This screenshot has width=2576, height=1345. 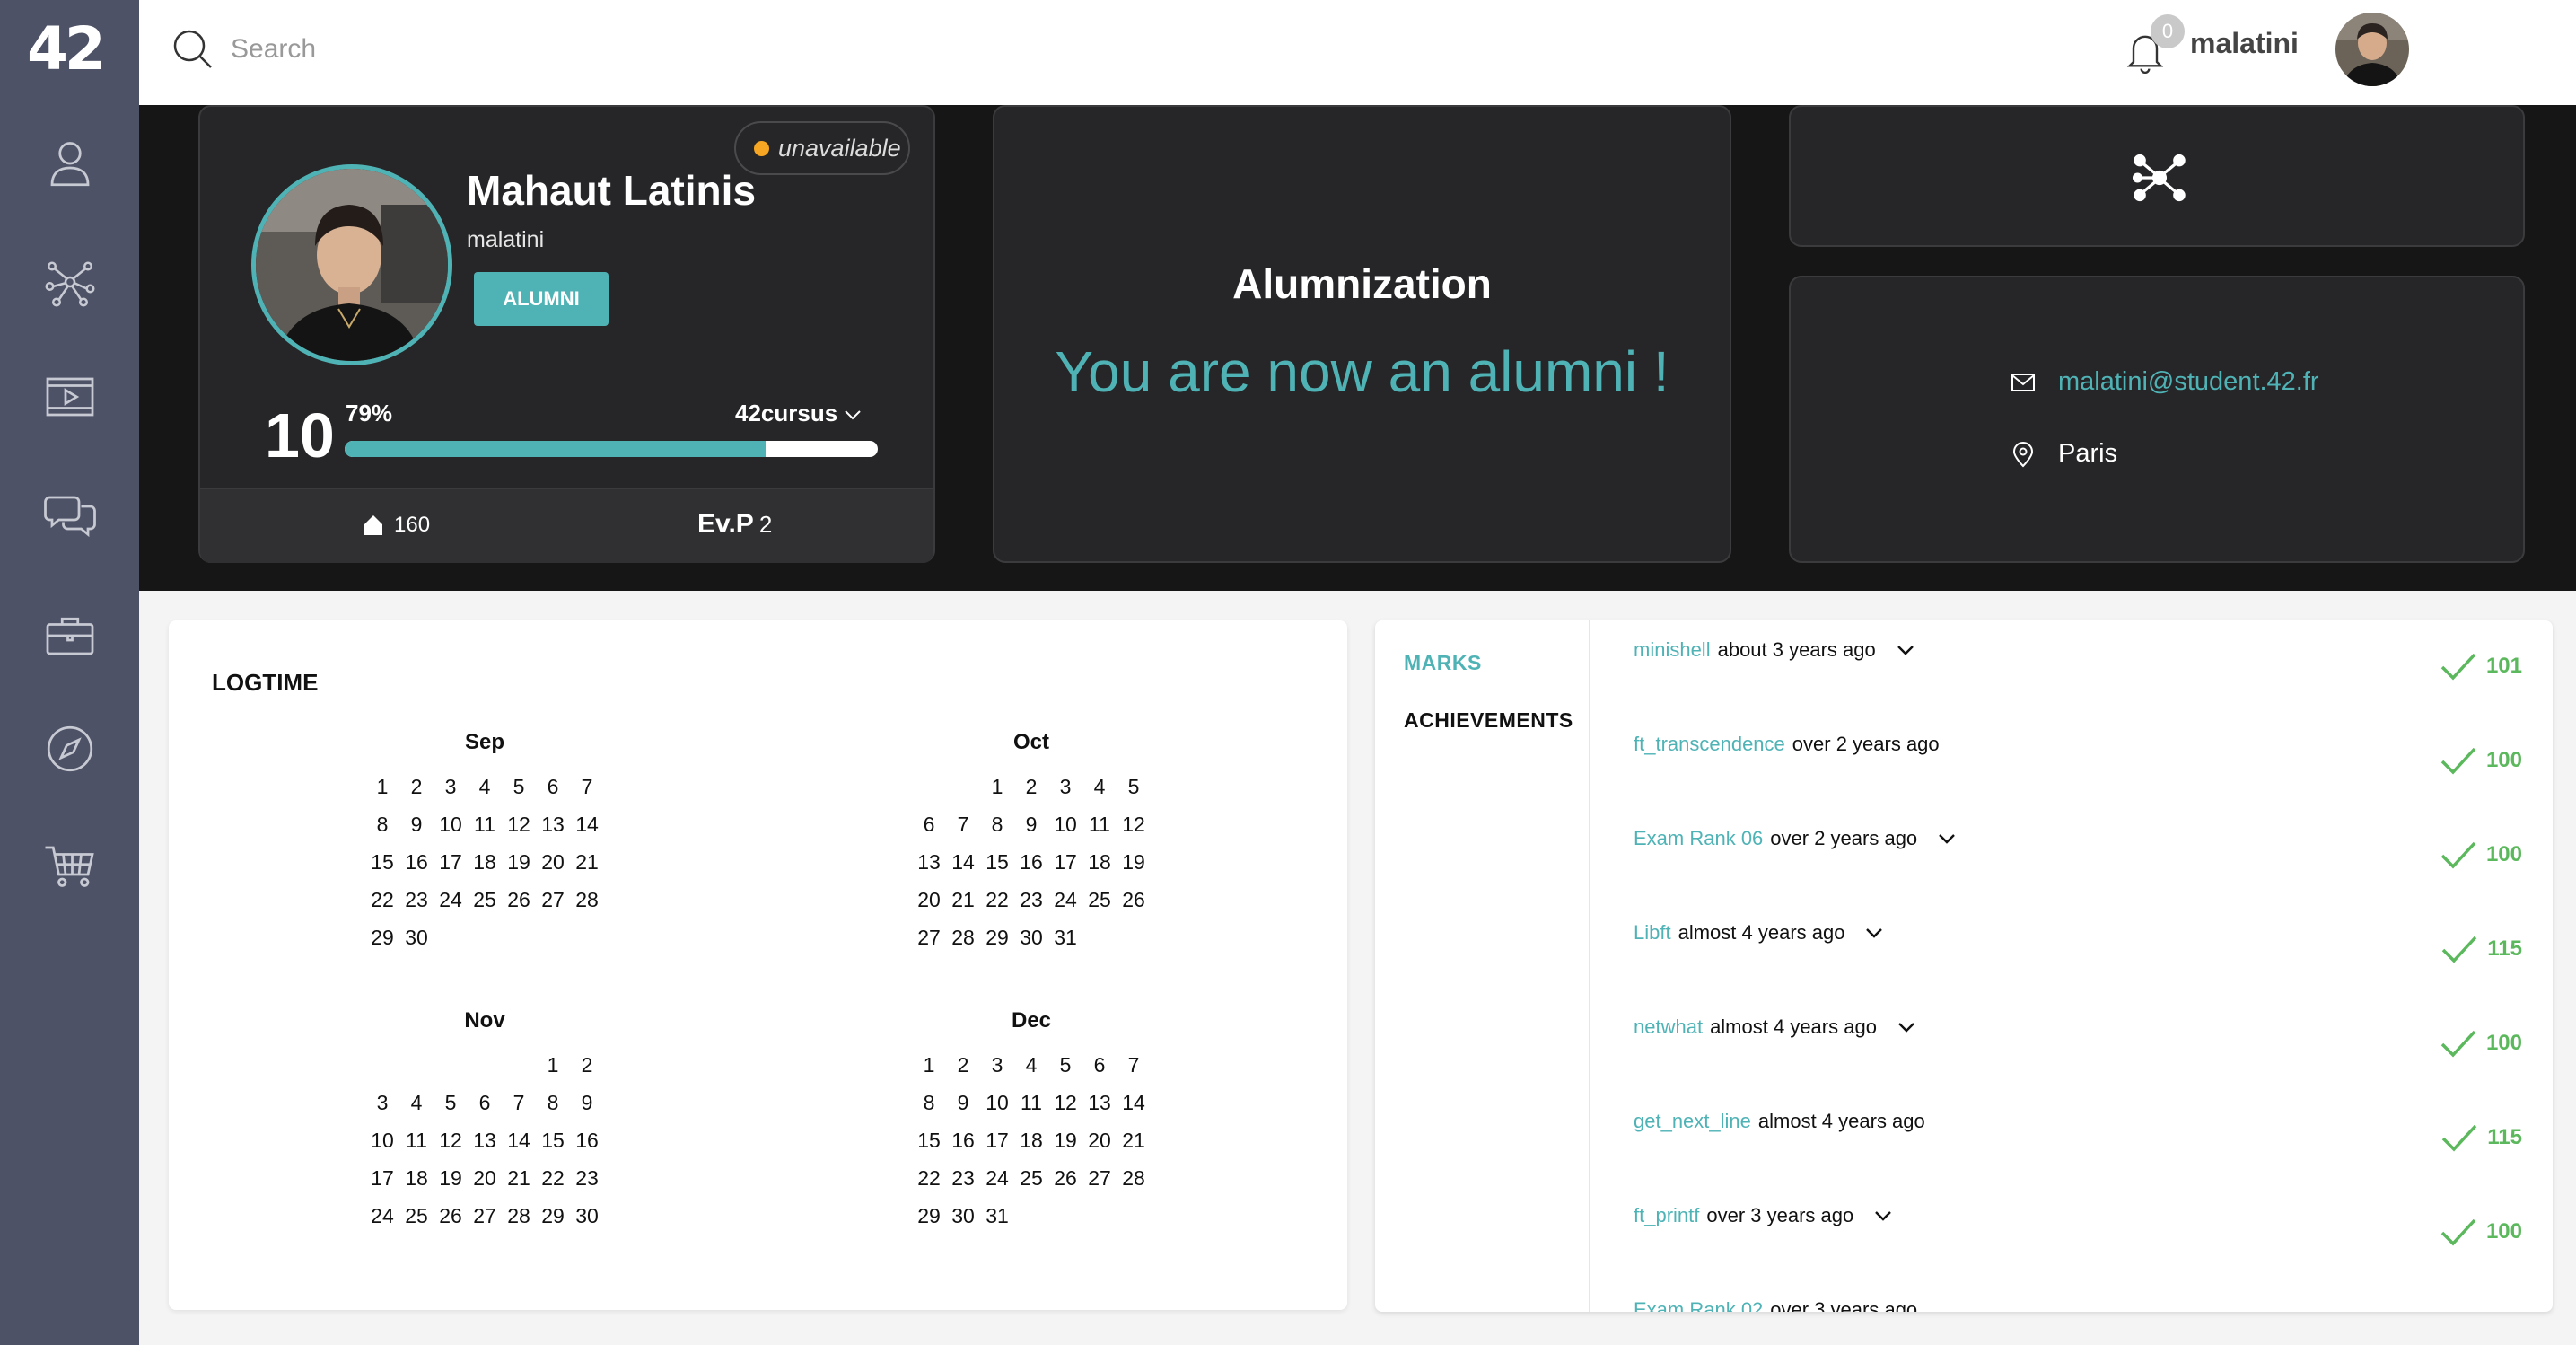 I want to click on calendar-day: 27, so click(x=1099, y=1178).